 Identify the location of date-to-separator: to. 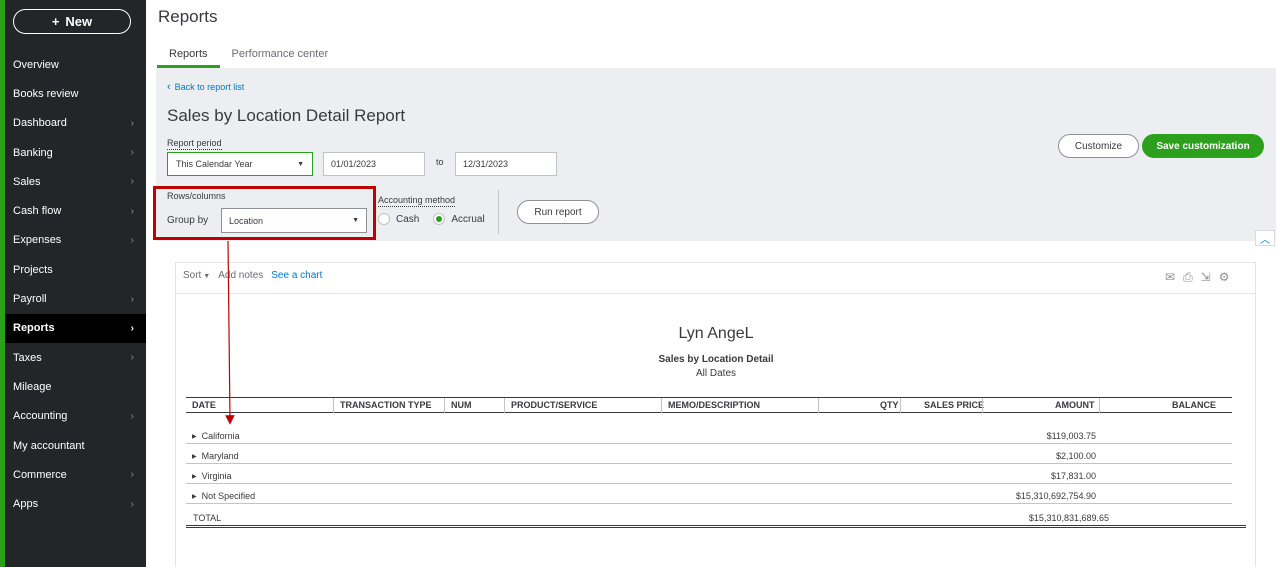
(440, 162).